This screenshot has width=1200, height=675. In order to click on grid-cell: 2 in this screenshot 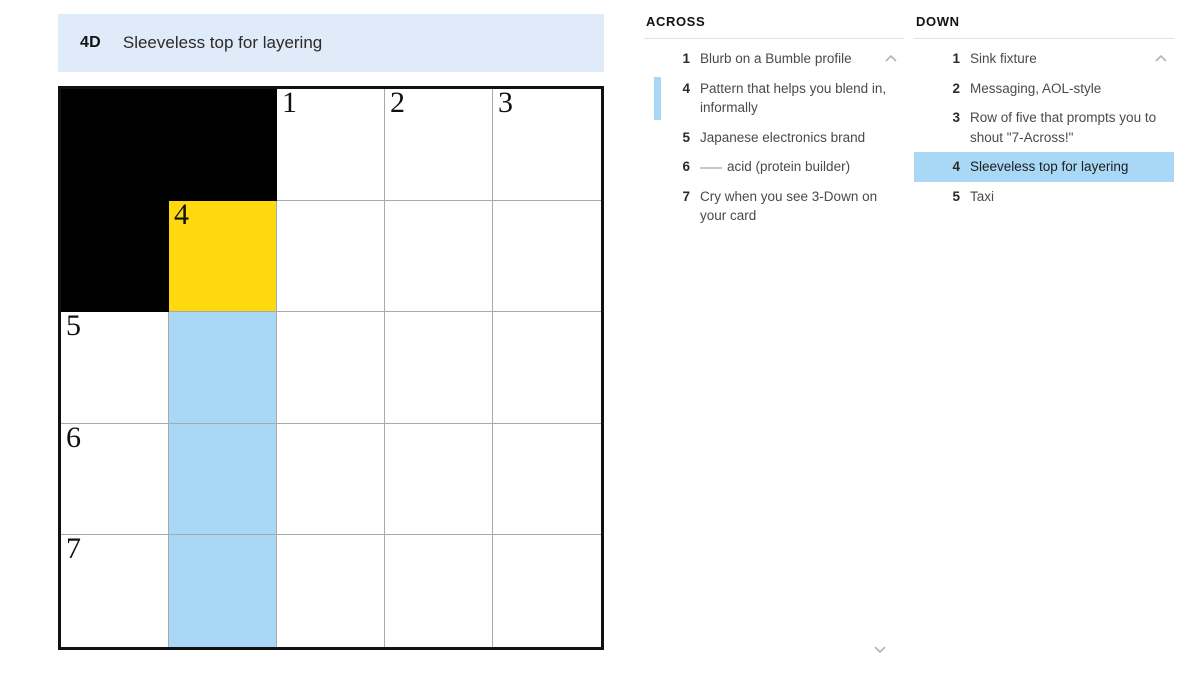, I will do `click(439, 143)`.